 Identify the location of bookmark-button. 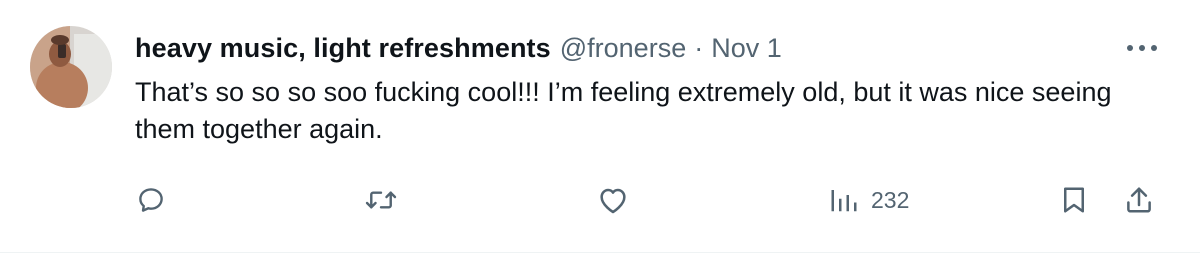
(1074, 200).